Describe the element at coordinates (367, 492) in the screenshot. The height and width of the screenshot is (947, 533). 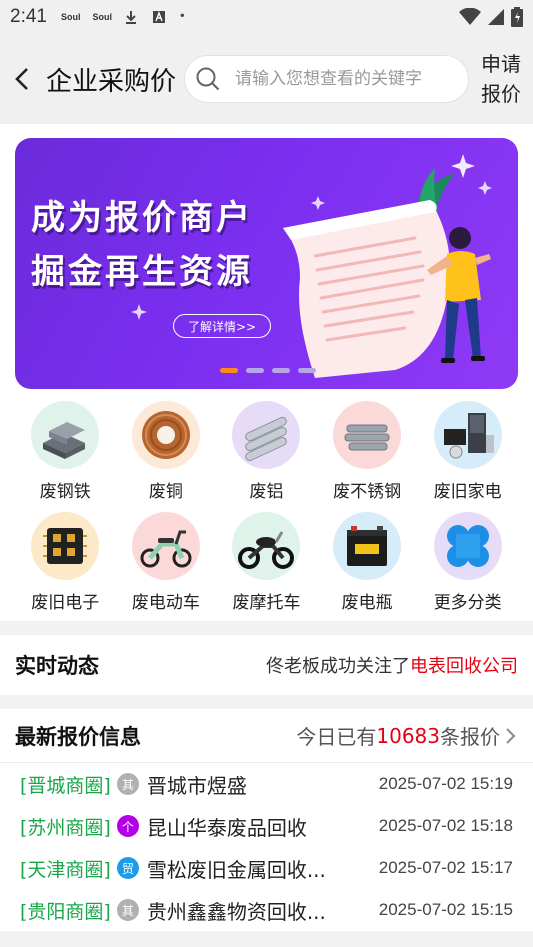
I see `category-label: 废不锈钢` at that location.